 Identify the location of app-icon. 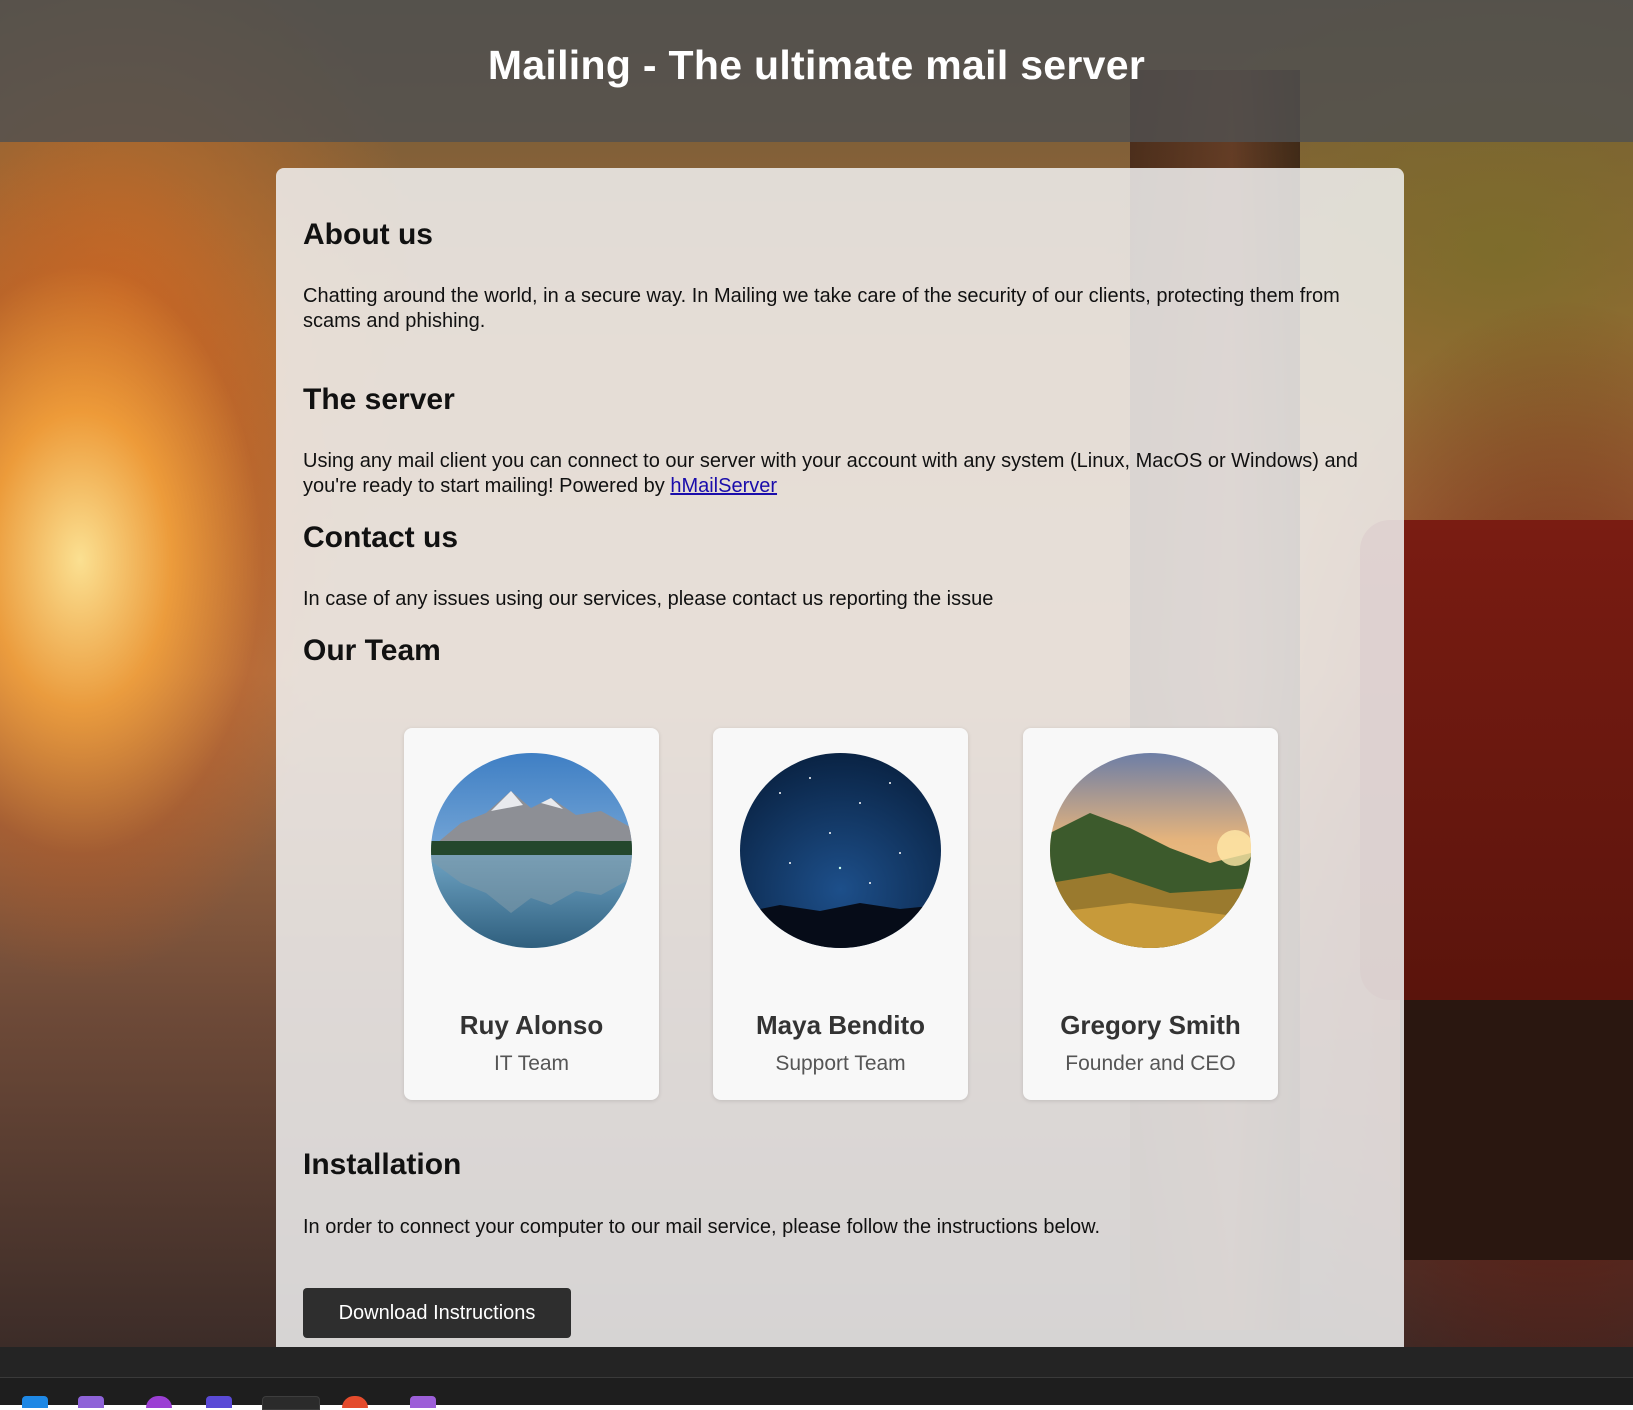
(219, 1402).